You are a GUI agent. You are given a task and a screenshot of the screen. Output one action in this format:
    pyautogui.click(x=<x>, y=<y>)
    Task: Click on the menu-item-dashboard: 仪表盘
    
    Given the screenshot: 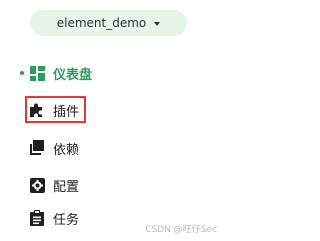 What is the action you would take?
    pyautogui.click(x=109, y=73)
    